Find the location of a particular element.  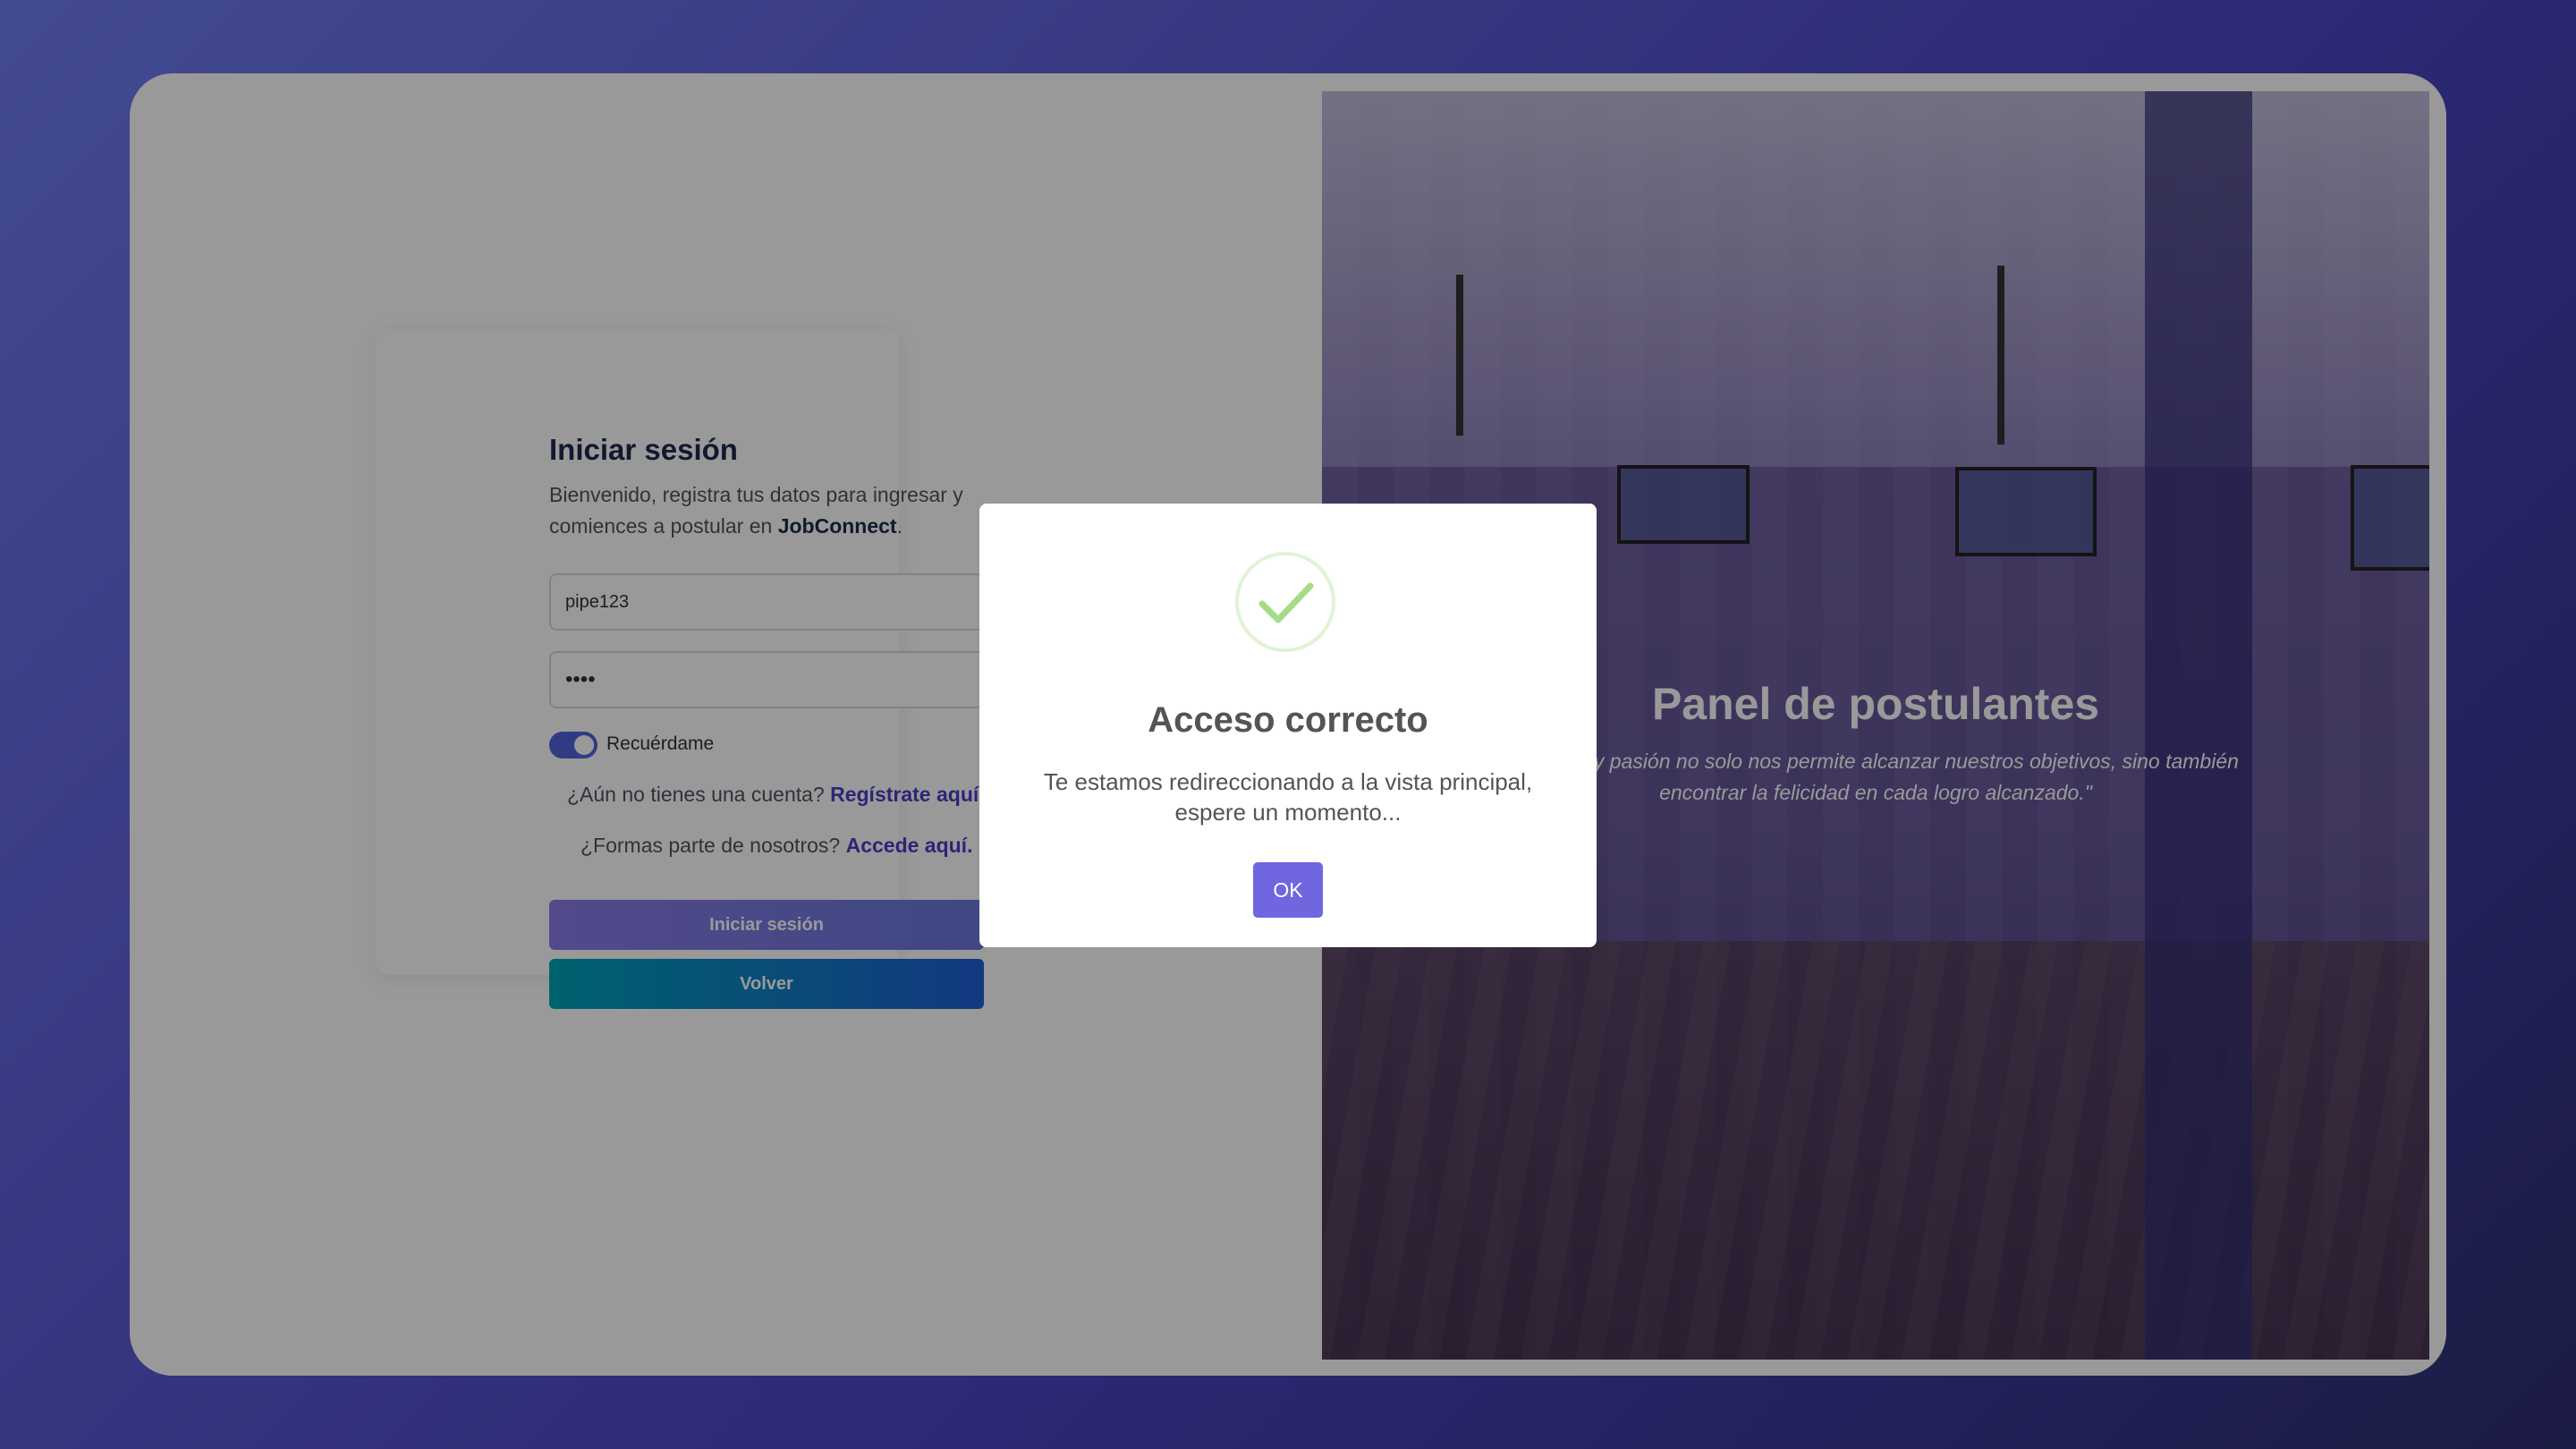

ok-button: OK is located at coordinates (1288, 890).